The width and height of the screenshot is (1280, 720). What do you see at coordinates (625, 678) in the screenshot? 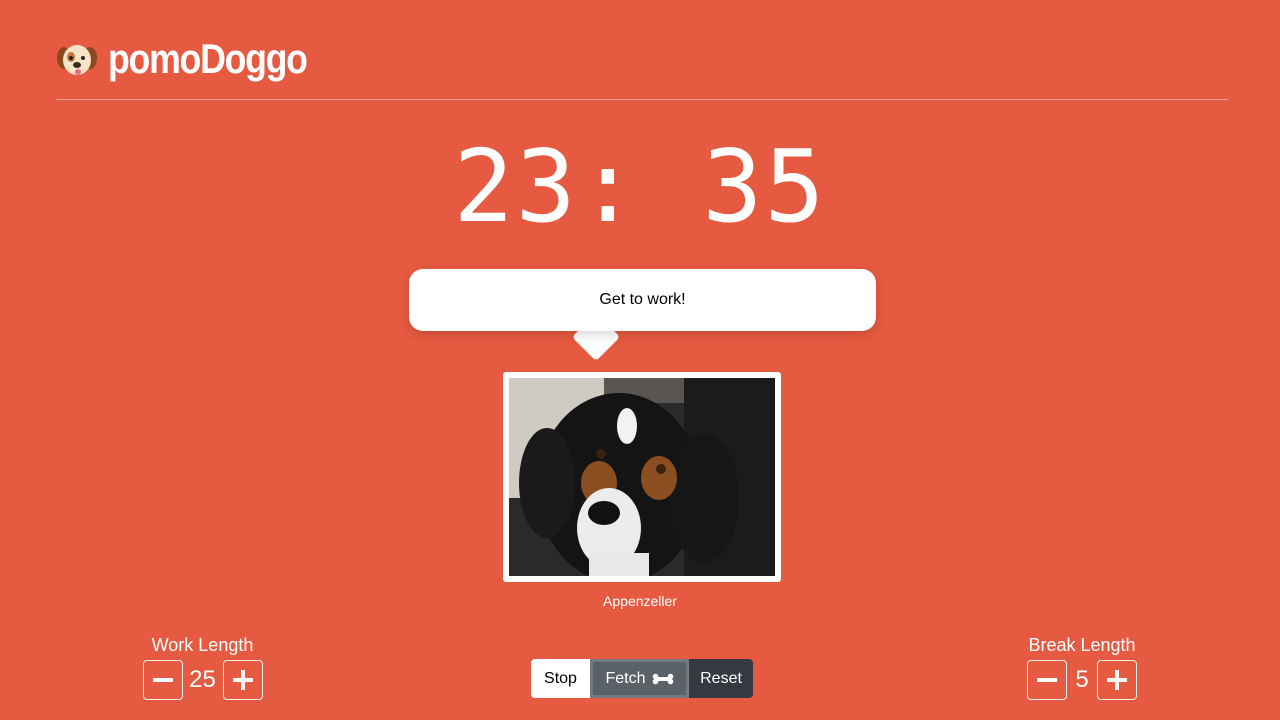
I see `fetch-button-label: Fetch` at bounding box center [625, 678].